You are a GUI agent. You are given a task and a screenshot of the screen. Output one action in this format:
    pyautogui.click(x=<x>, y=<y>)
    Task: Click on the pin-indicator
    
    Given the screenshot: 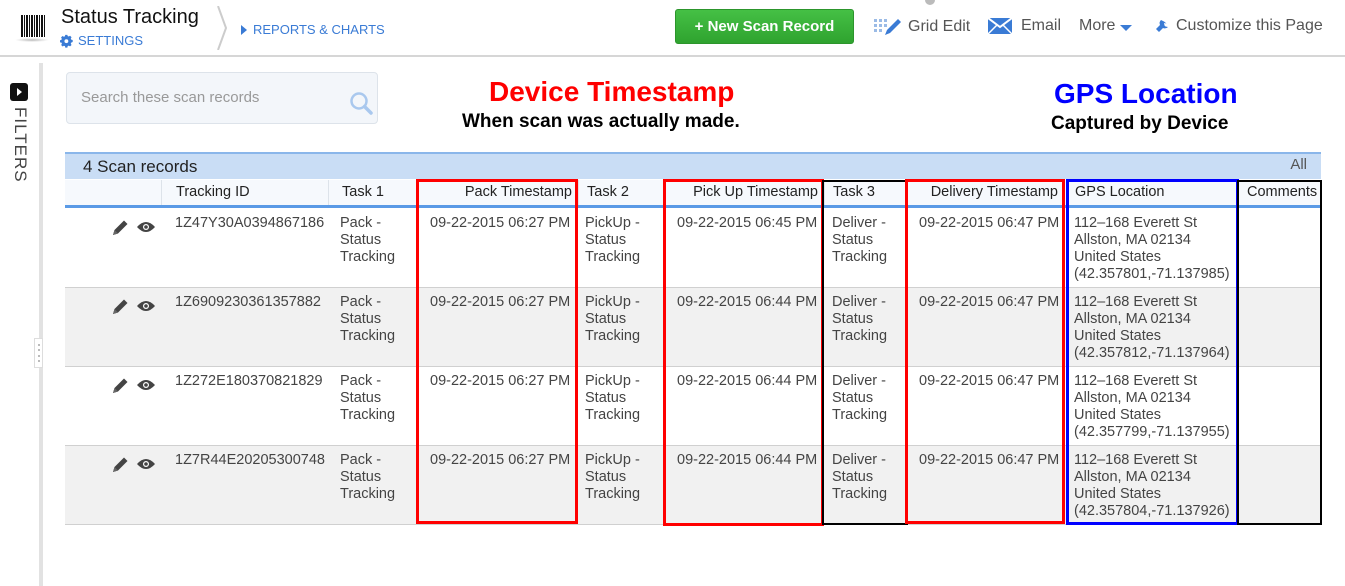 What is the action you would take?
    pyautogui.click(x=930, y=2)
    